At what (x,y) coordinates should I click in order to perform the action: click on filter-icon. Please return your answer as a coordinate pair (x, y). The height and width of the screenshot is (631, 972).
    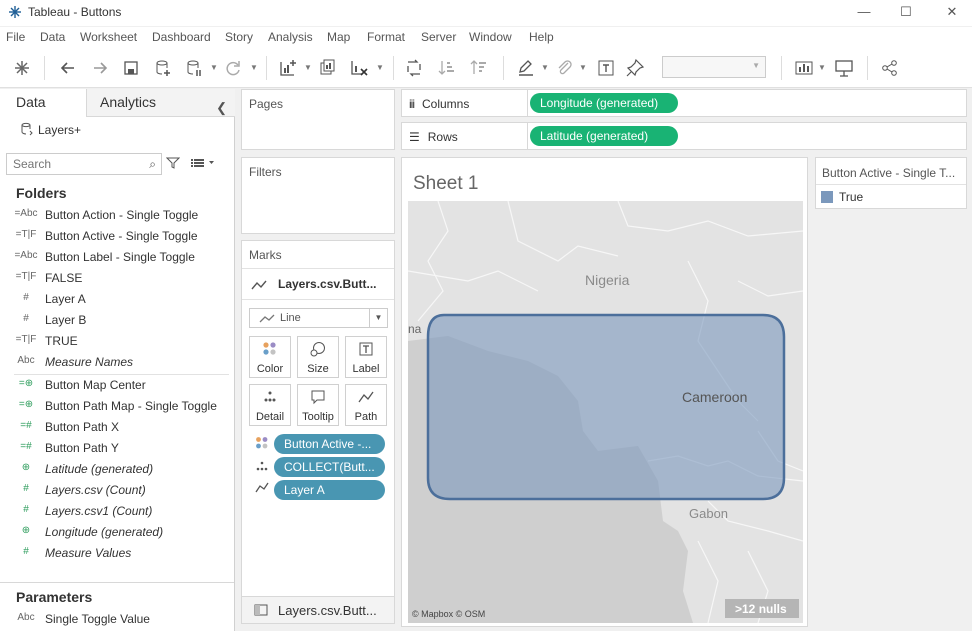
    Looking at the image, I should click on (173, 164).